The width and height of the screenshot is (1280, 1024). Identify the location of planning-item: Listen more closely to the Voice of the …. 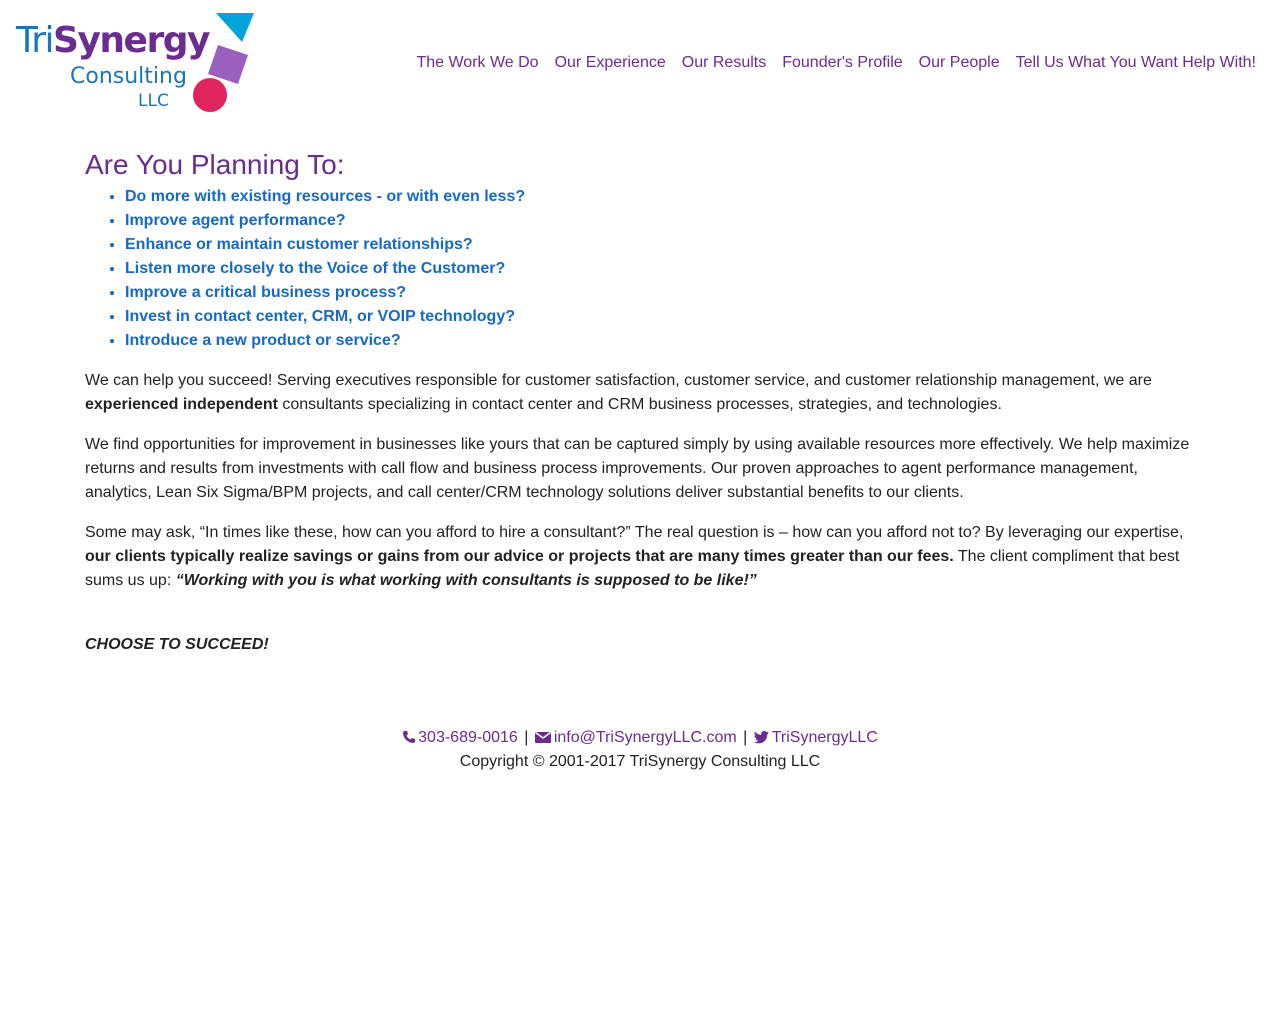
(662, 269).